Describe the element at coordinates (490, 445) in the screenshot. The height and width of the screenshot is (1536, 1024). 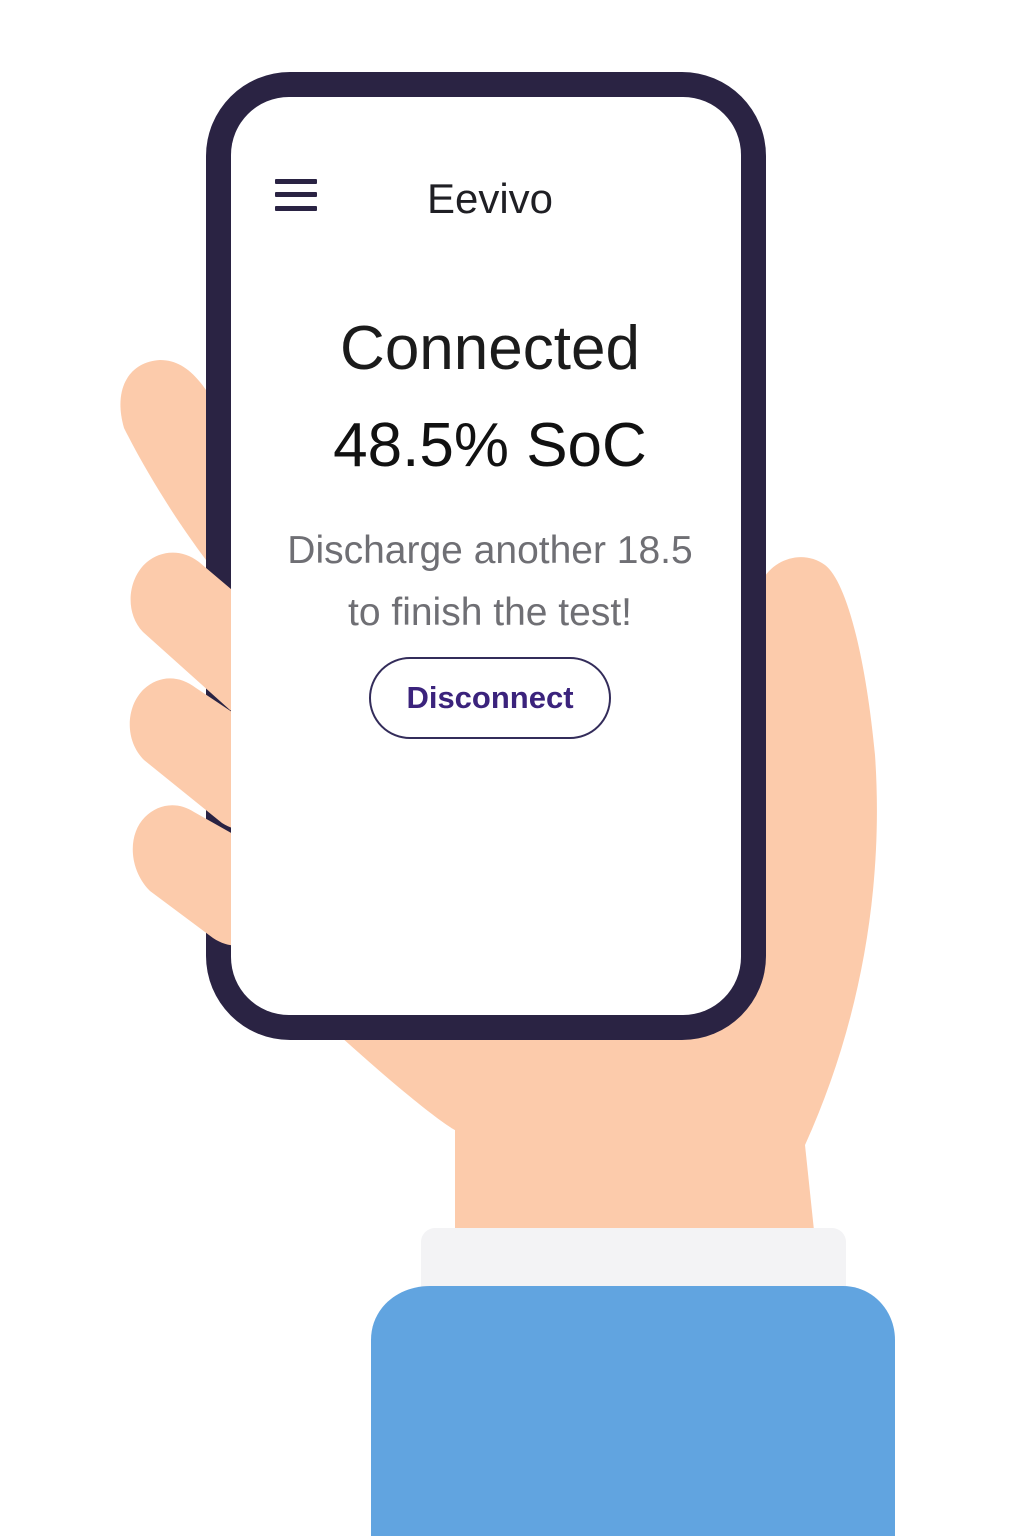
I see `state-of-charge: 48.5% SoC` at that location.